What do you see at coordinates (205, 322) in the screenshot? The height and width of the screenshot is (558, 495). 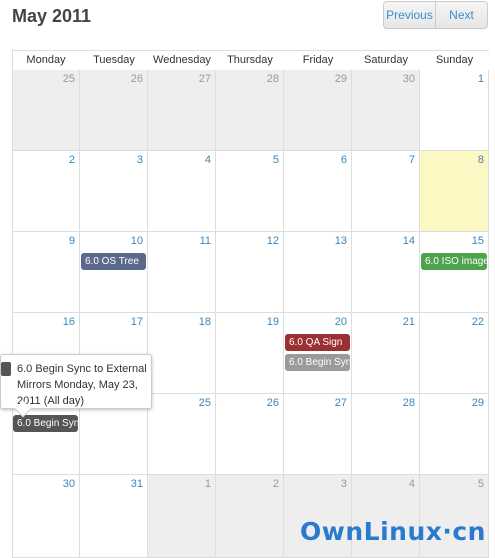 I see `day-number: 18` at bounding box center [205, 322].